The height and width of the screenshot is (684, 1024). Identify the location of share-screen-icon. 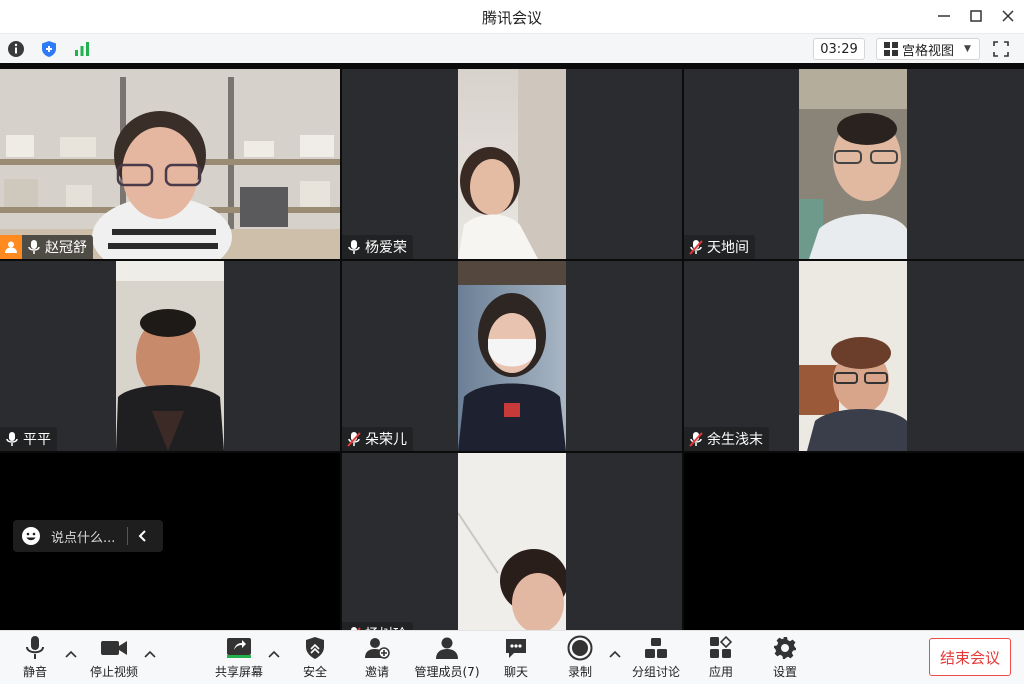
(239, 648).